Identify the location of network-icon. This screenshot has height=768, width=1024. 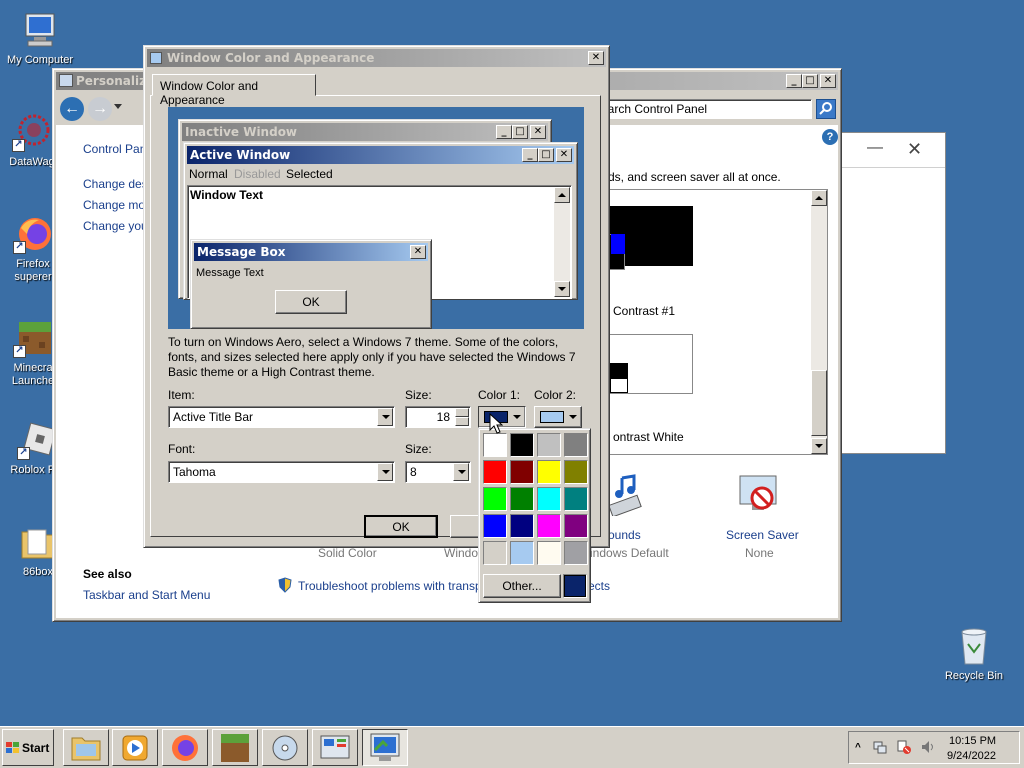
(880, 747).